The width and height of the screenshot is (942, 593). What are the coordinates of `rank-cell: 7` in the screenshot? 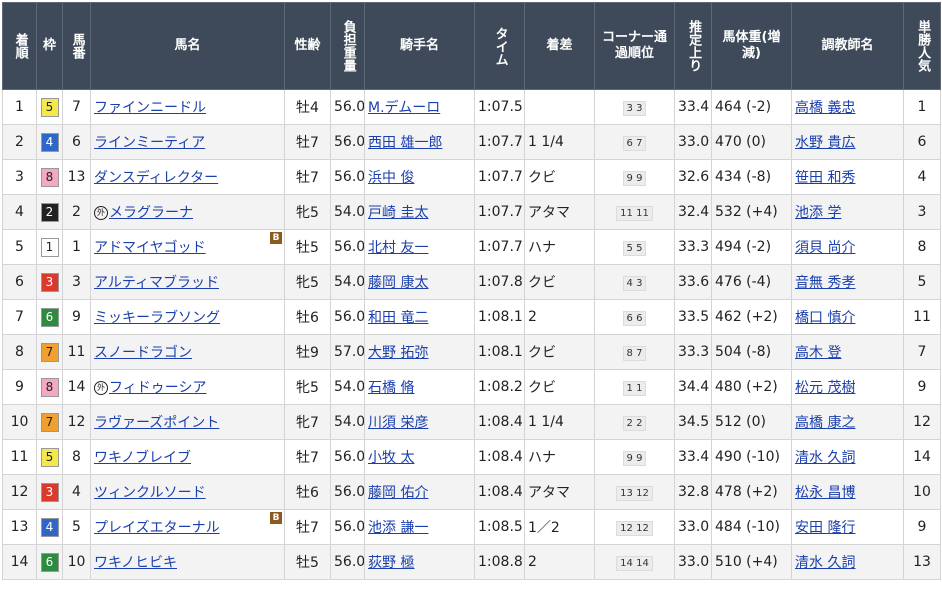 It's located at (19, 317).